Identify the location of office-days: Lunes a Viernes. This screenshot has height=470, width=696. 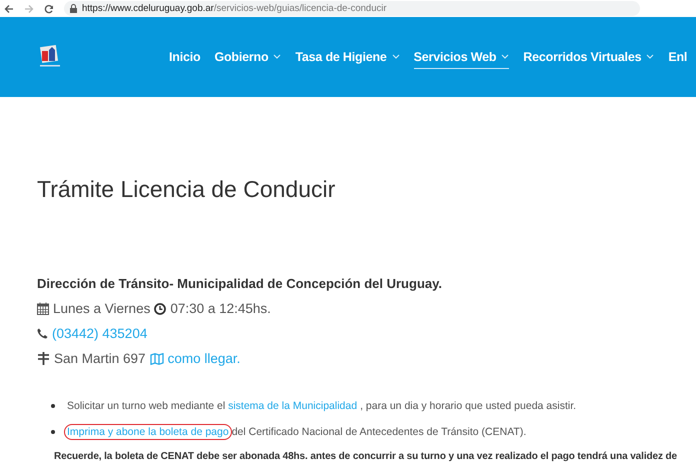
(101, 308).